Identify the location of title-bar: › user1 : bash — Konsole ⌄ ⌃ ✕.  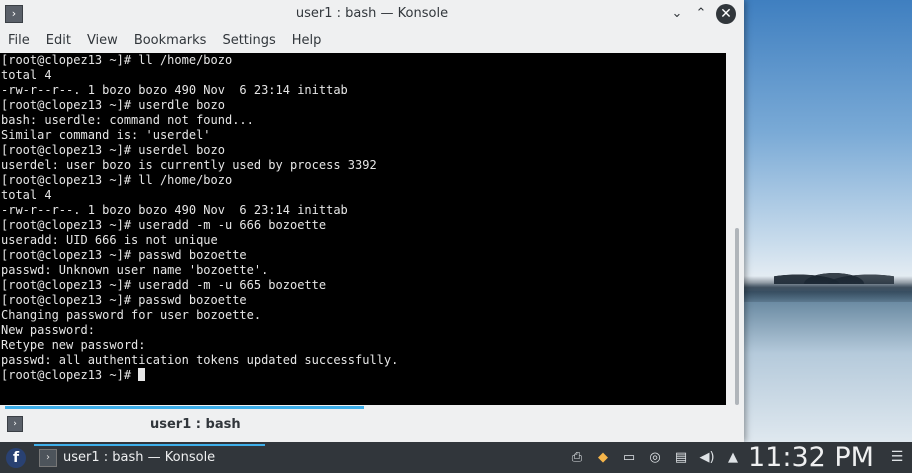
(372, 14).